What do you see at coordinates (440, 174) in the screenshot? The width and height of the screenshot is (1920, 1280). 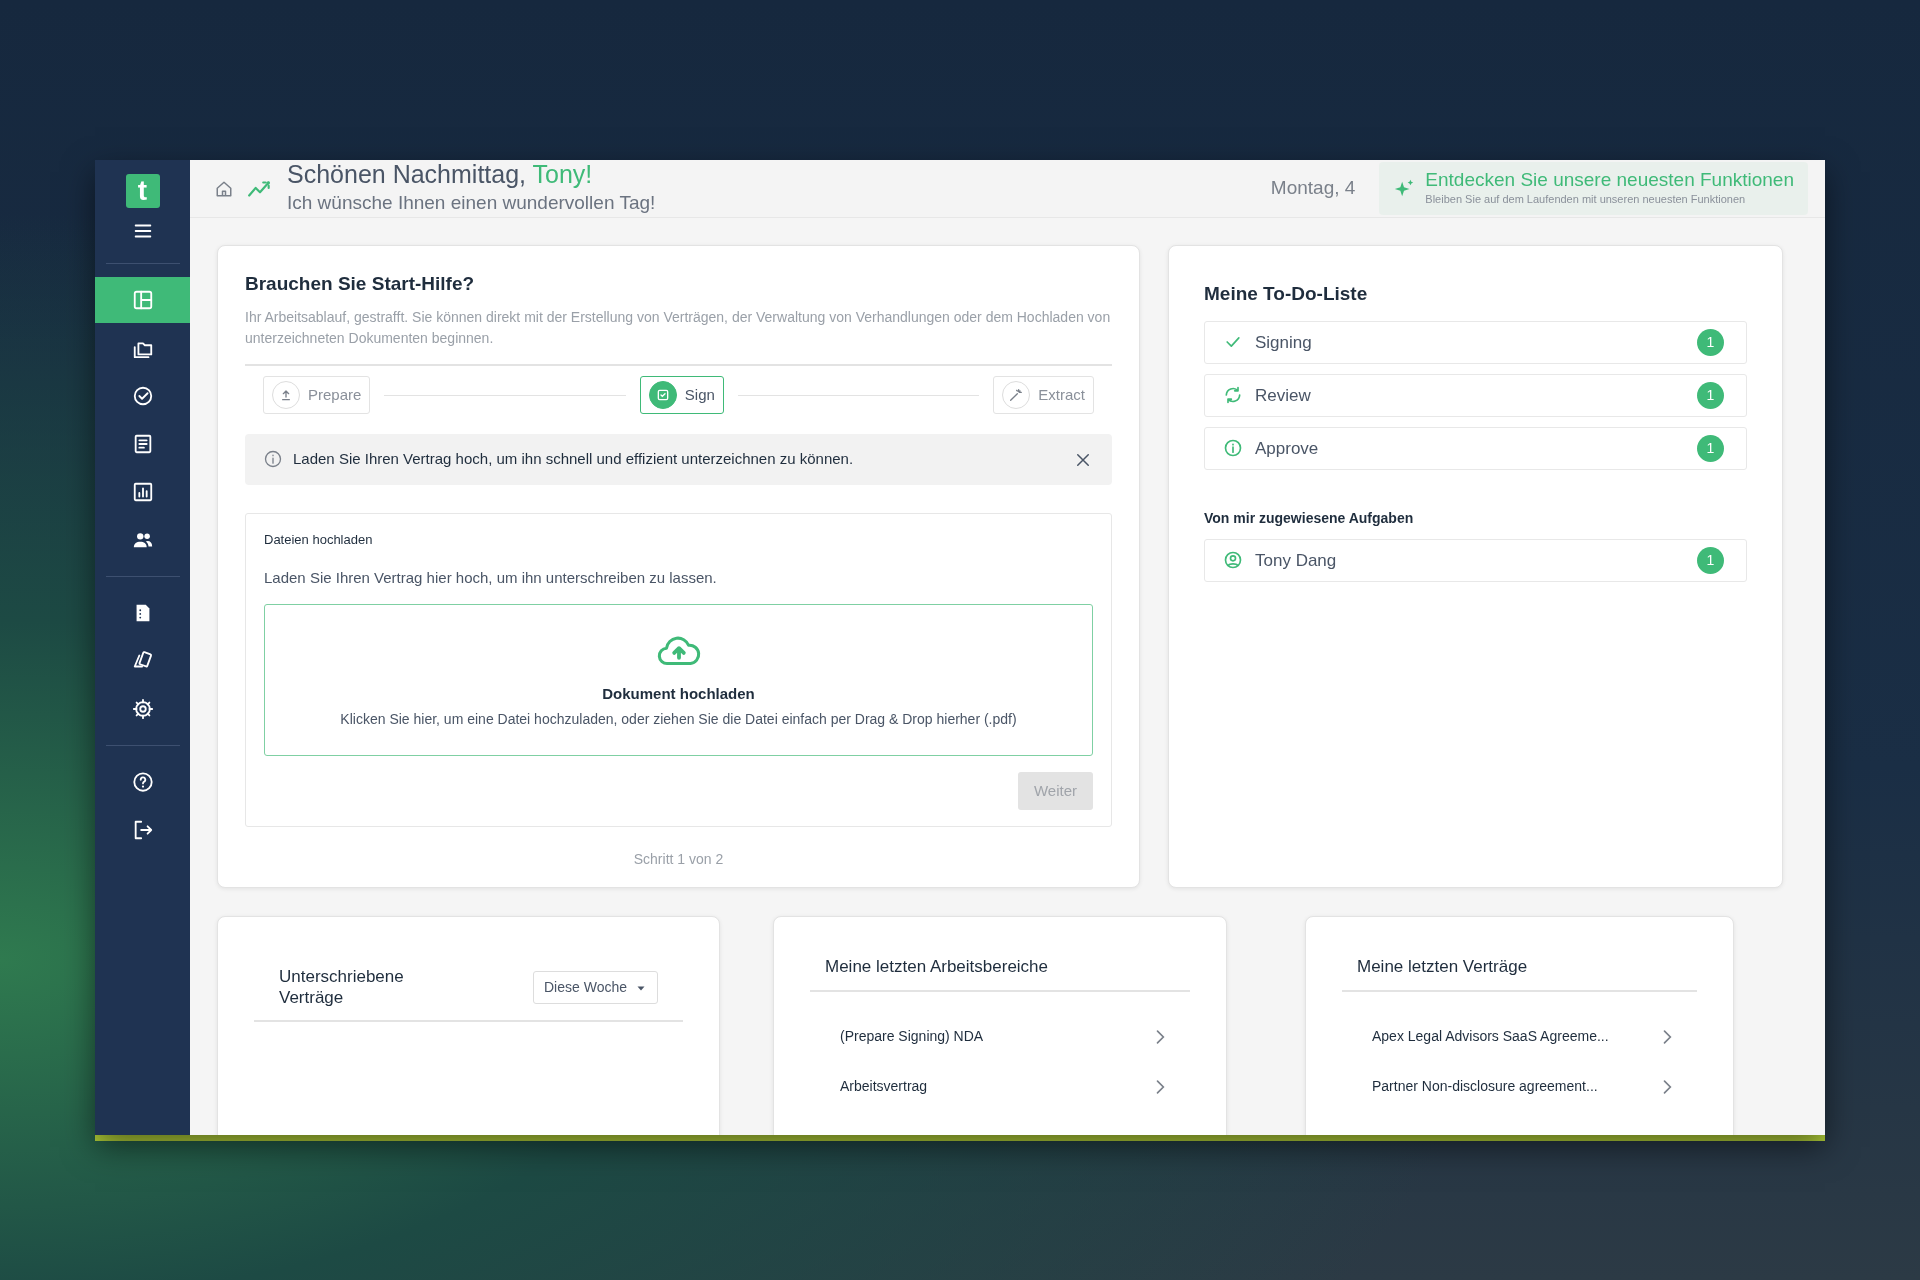 I see `greeting: Schönen Nachmittag, Tony!` at bounding box center [440, 174].